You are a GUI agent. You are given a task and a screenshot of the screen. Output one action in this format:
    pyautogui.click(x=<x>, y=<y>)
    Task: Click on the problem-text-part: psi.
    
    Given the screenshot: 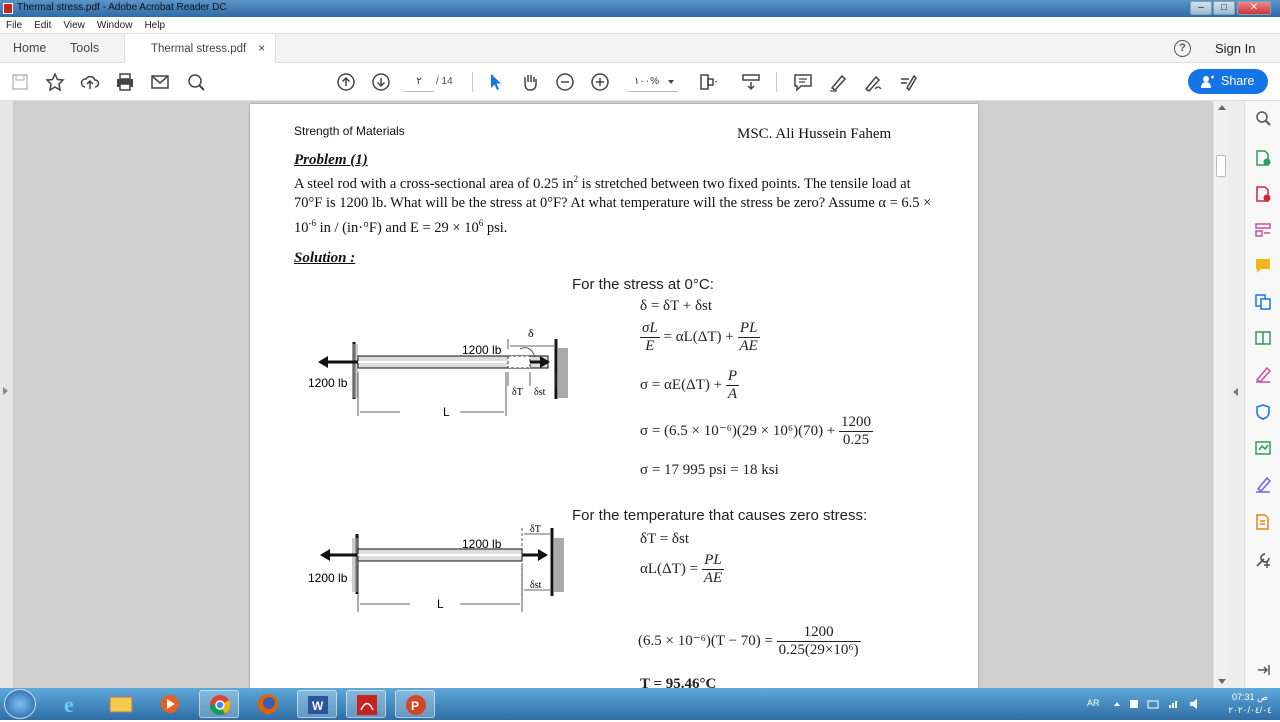 What is the action you would take?
    pyautogui.click(x=495, y=227)
    